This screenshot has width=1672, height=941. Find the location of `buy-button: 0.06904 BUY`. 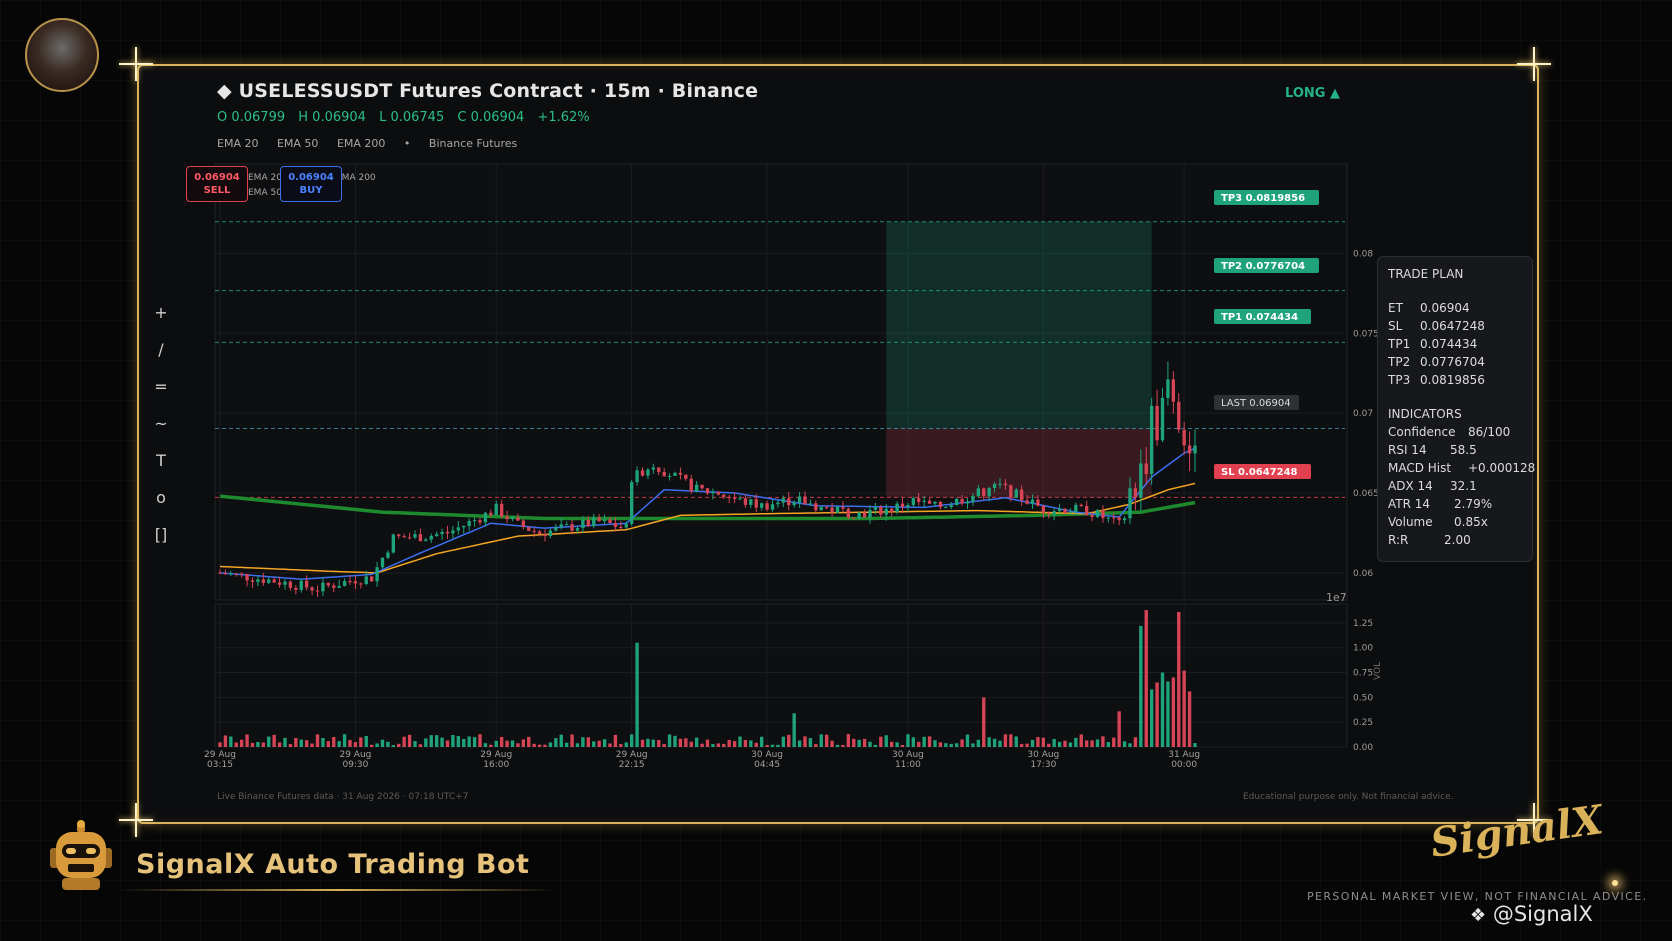

buy-button: 0.06904 BUY is located at coordinates (311, 184).